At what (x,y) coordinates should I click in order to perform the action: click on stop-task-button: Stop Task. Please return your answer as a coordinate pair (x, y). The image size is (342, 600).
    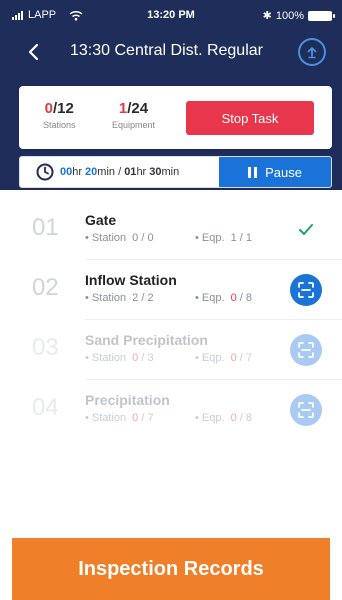
    Looking at the image, I should click on (250, 118).